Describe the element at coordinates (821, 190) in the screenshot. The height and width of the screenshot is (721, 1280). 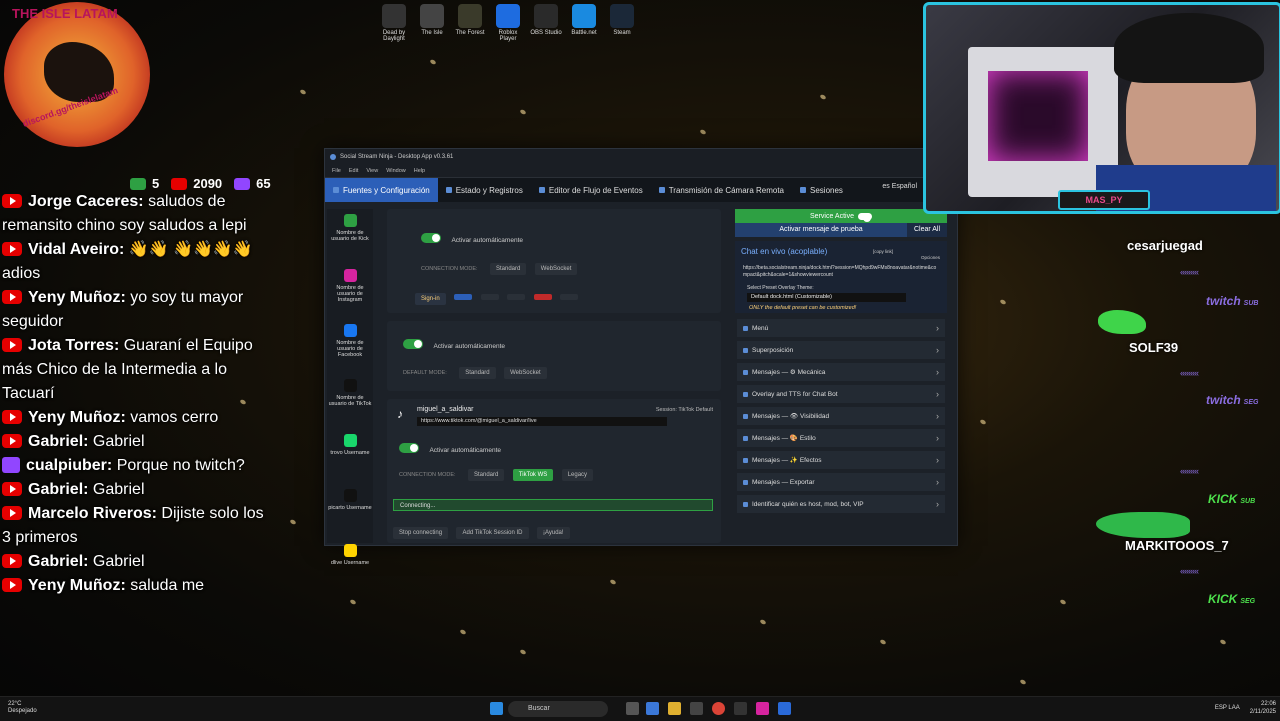
I see `tab-item: Sesiones` at that location.